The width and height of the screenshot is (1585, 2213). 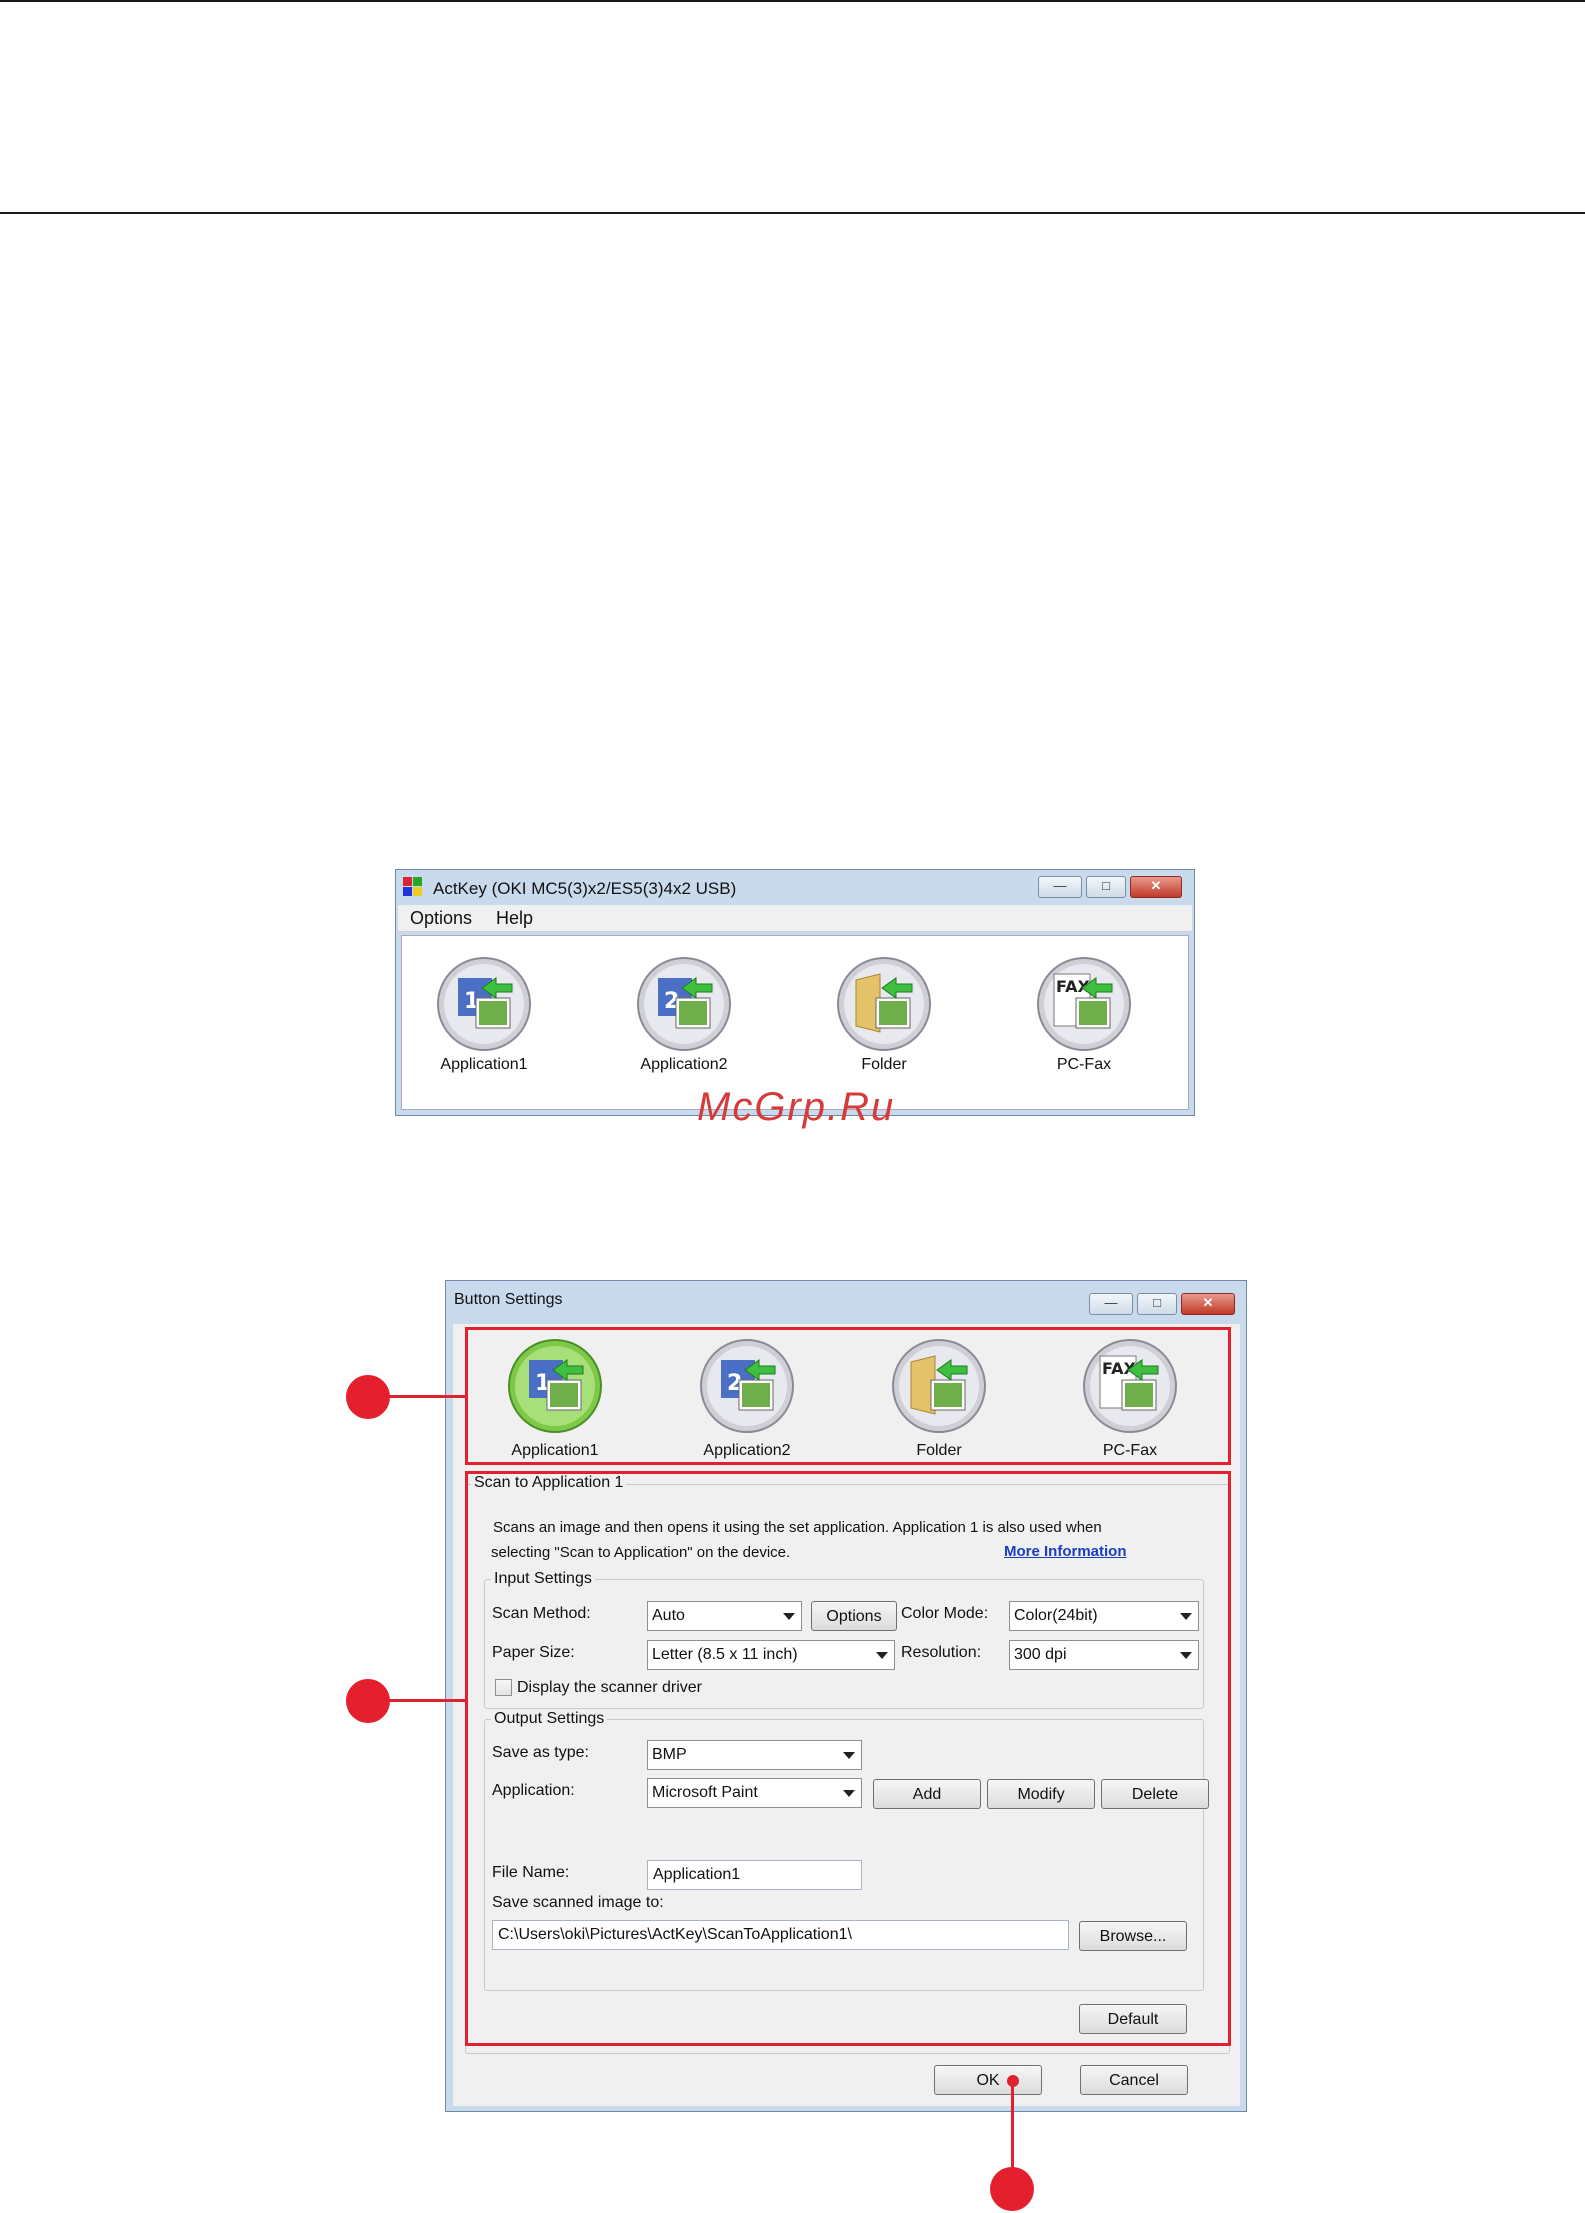 I want to click on ok-button-label: OK, so click(x=988, y=2080).